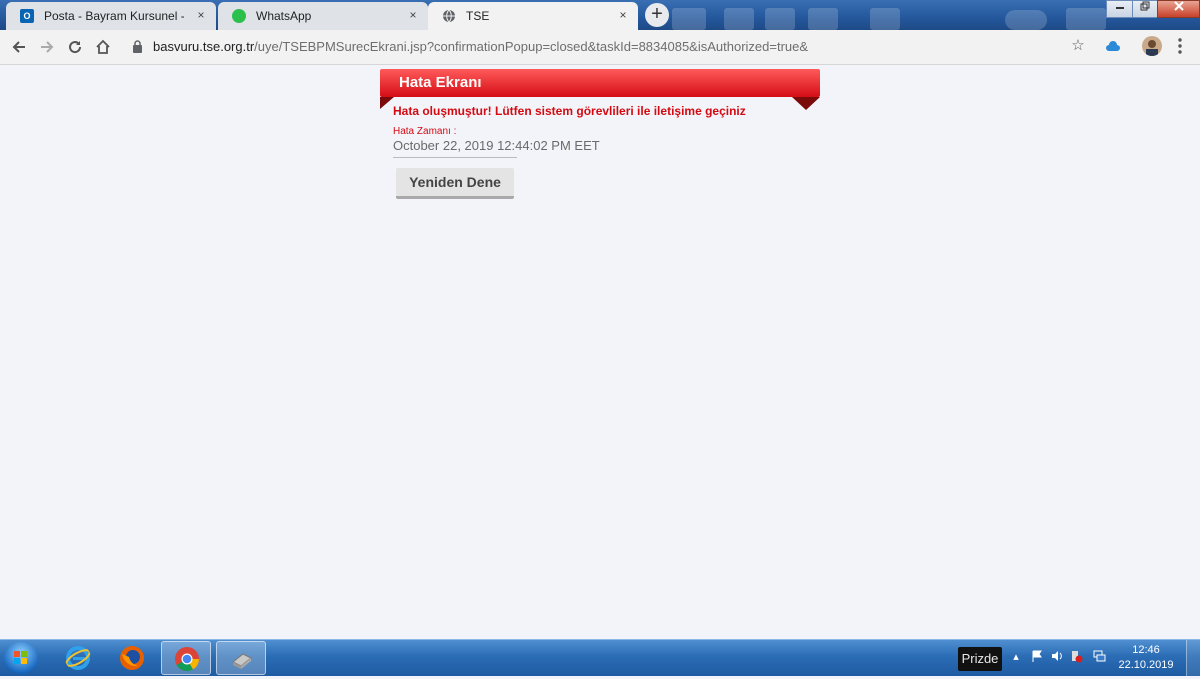 Image resolution: width=1200 pixels, height=679 pixels. What do you see at coordinates (600, 657) in the screenshot?
I see `windows-taskbar: Prizde ▴ 12:46 22.10.2019` at bounding box center [600, 657].